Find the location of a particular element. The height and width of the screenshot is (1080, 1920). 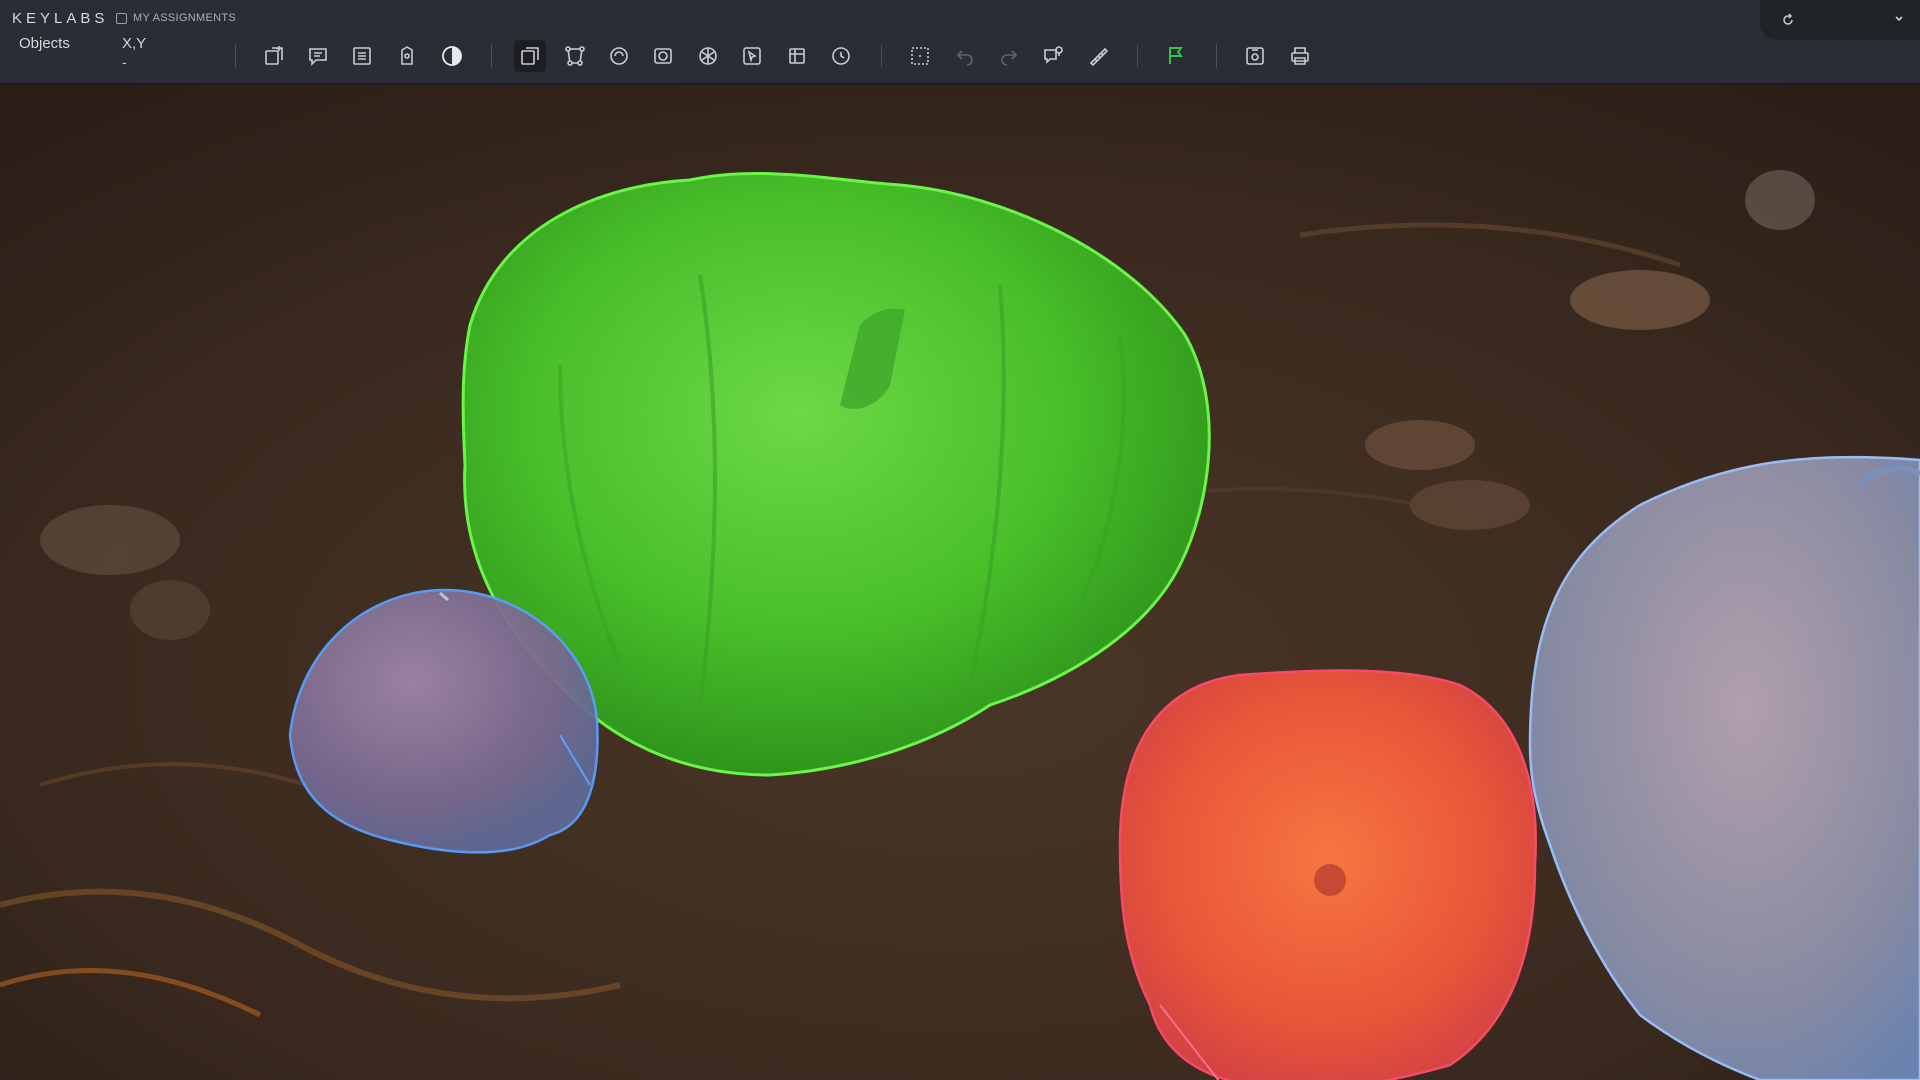

timer-icon is located at coordinates (841, 56).